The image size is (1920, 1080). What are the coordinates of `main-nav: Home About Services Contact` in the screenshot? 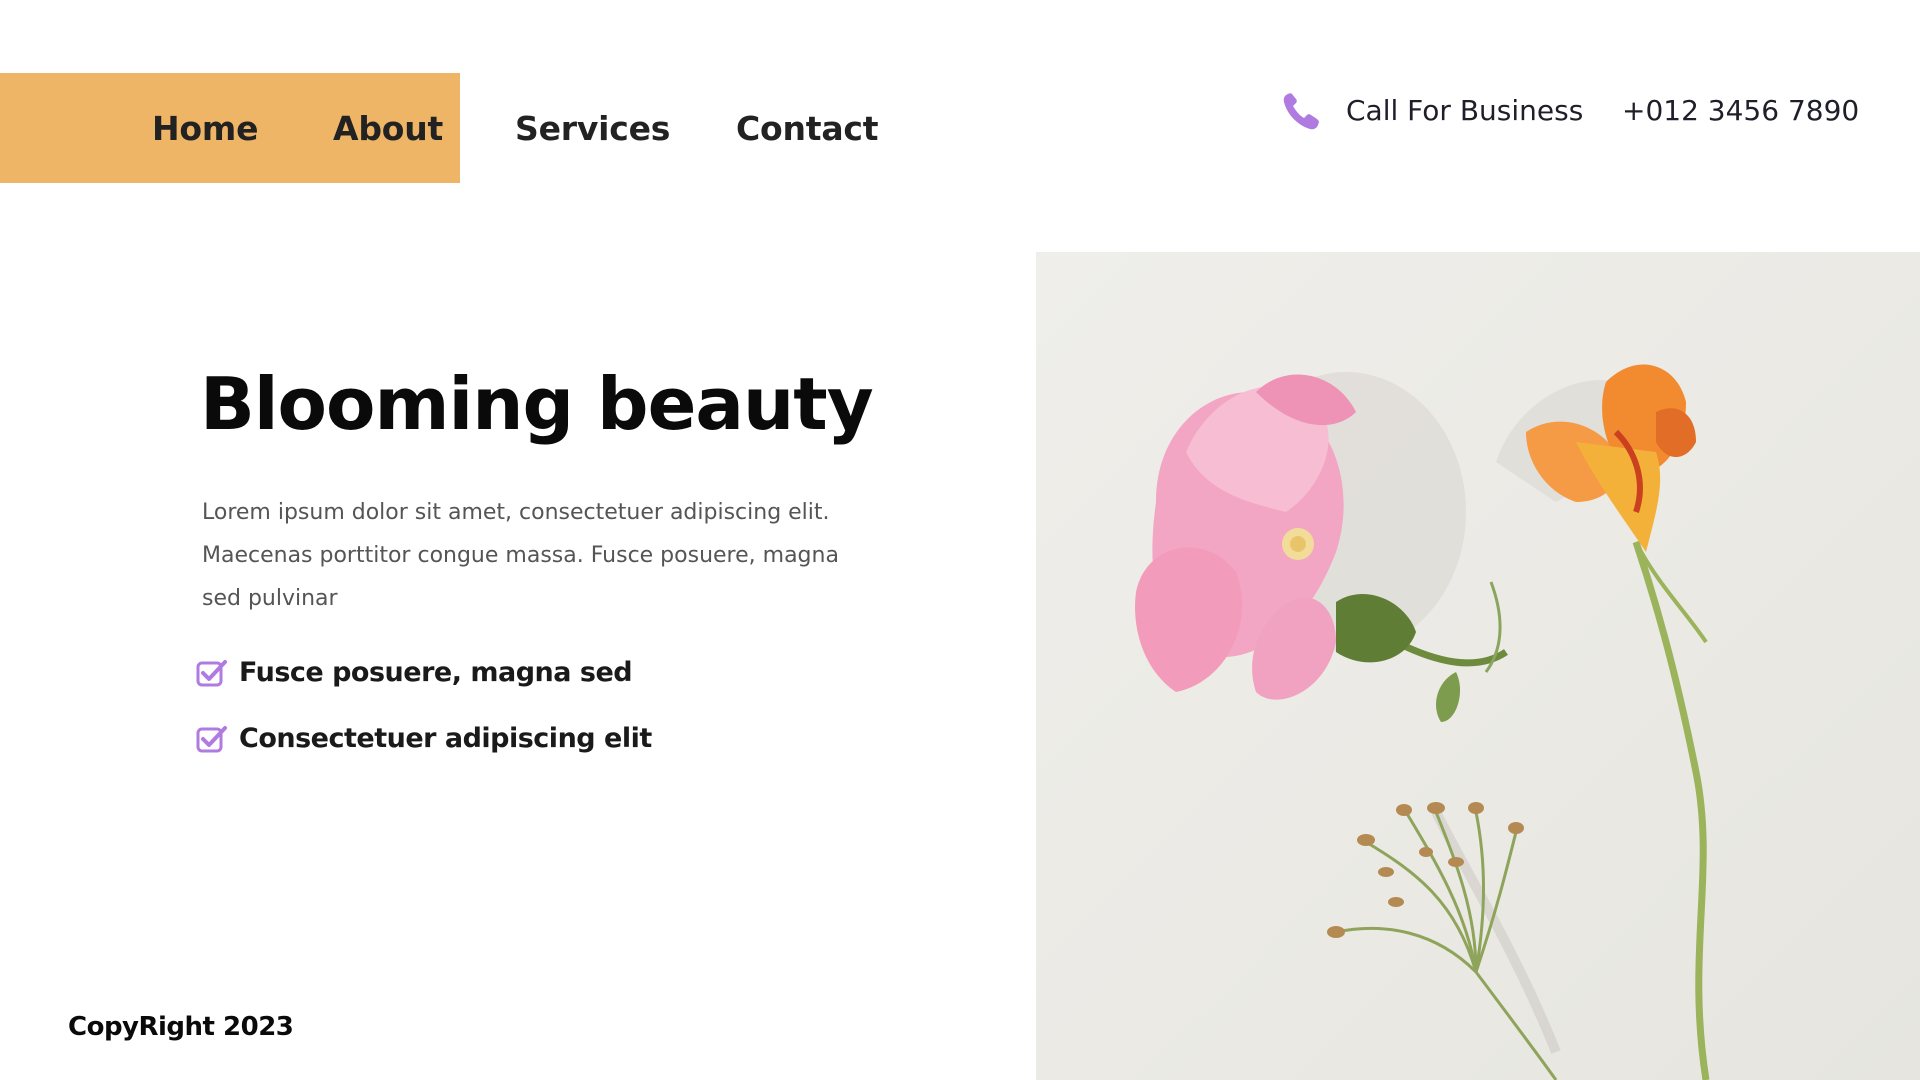 It's located at (500, 128).